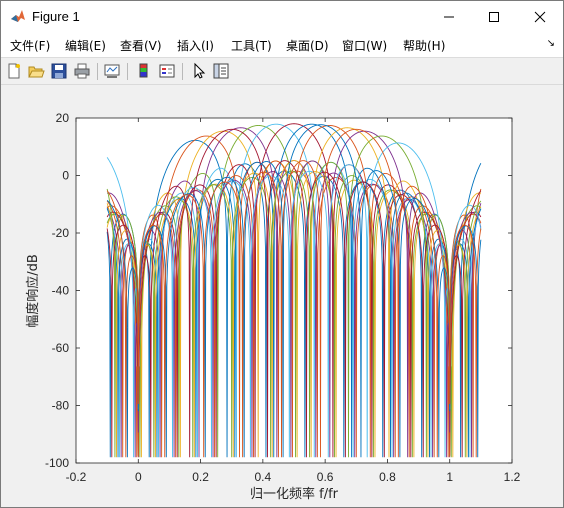 Image resolution: width=564 pixels, height=508 pixels. I want to click on menu-edit: 编辑(E), so click(85, 45).